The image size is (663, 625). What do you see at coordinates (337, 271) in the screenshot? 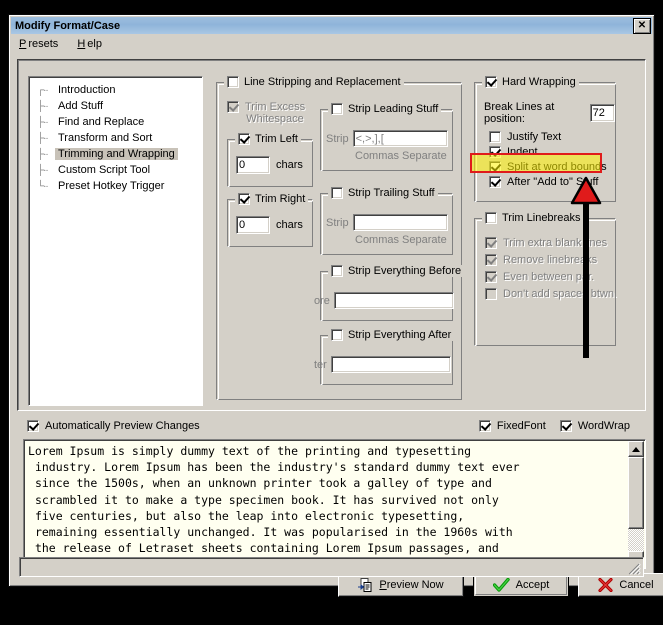
I see `strip-before-checkbox` at bounding box center [337, 271].